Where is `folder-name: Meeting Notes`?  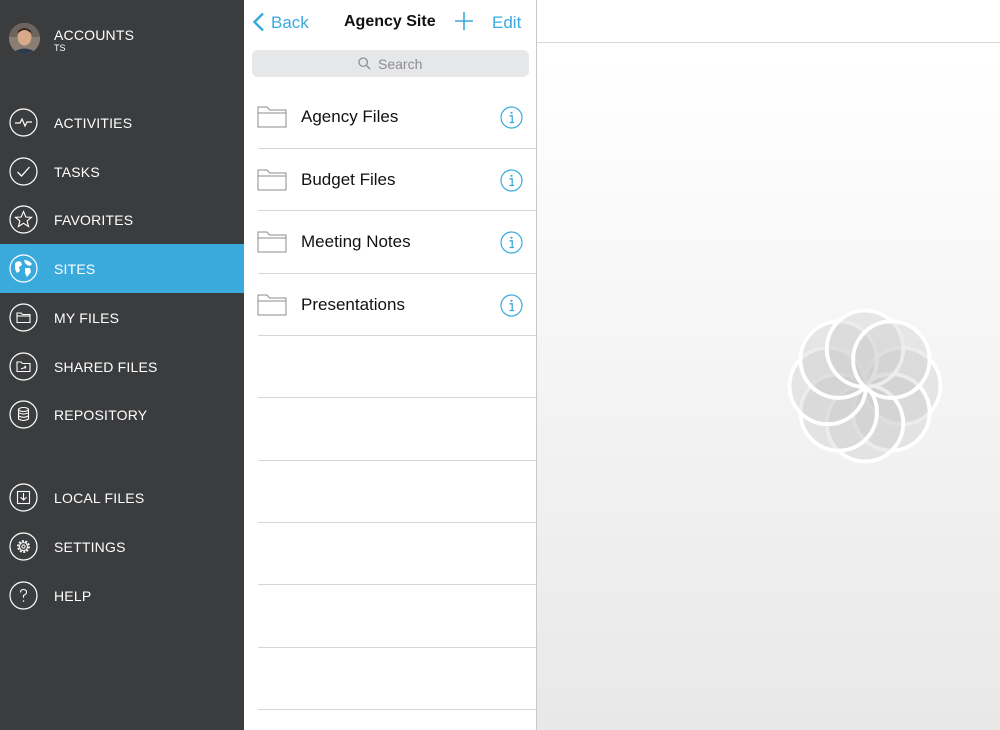 folder-name: Meeting Notes is located at coordinates (356, 241).